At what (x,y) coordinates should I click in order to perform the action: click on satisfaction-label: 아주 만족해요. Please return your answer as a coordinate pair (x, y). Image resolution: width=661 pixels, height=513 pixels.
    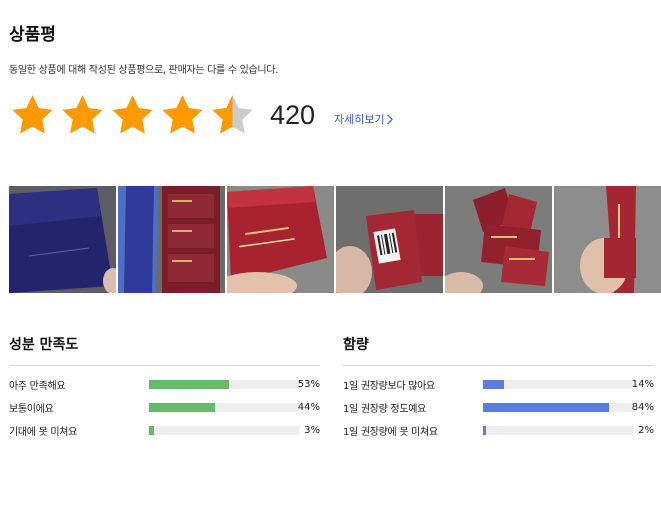
    Looking at the image, I should click on (37, 386).